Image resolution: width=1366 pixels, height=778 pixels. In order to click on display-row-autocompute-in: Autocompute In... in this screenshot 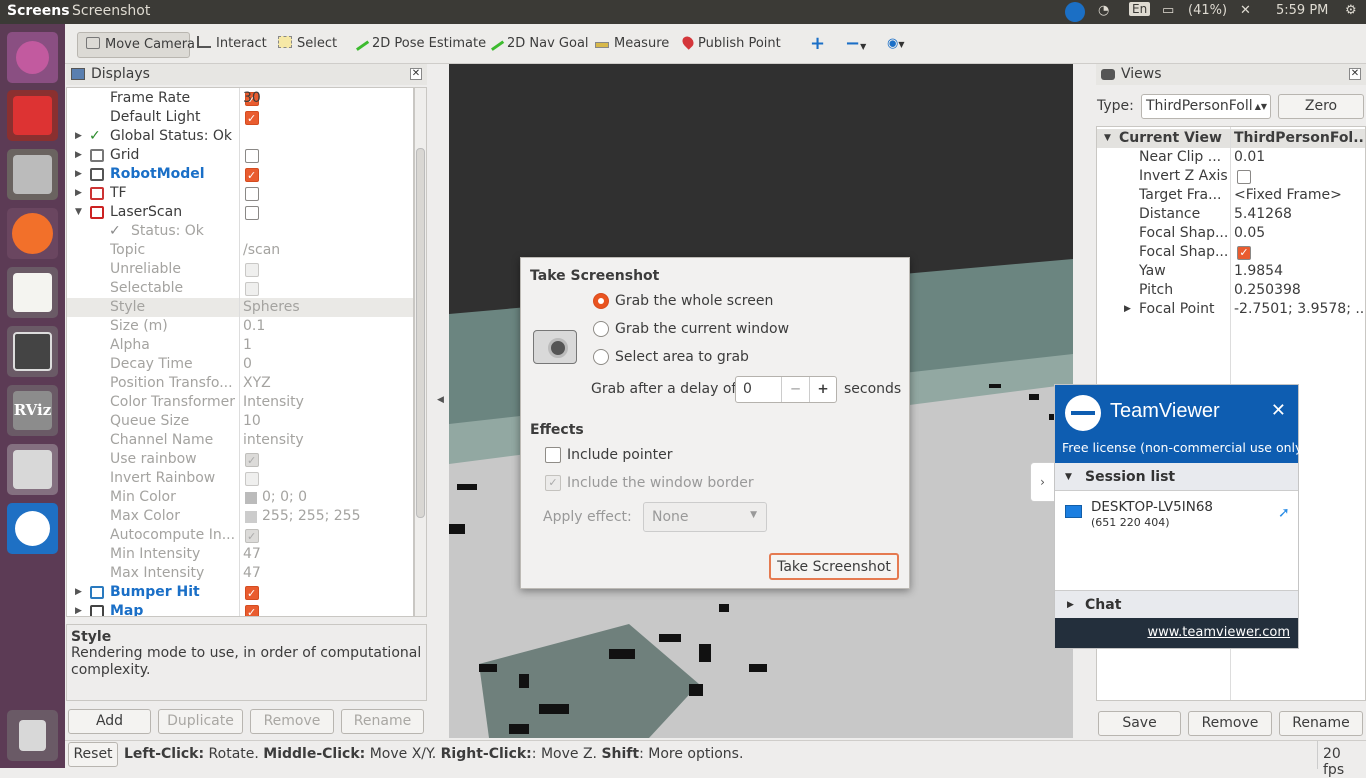, I will do `click(240, 536)`.